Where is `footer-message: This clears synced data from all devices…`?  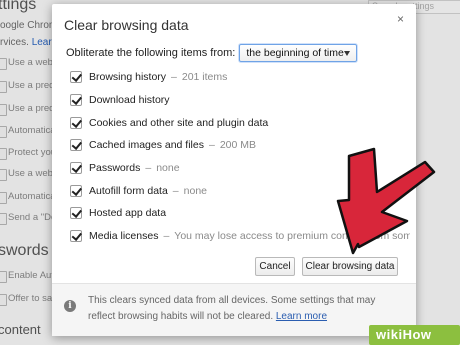
footer-message: This clears synced data from all devices… is located at coordinates (232, 308).